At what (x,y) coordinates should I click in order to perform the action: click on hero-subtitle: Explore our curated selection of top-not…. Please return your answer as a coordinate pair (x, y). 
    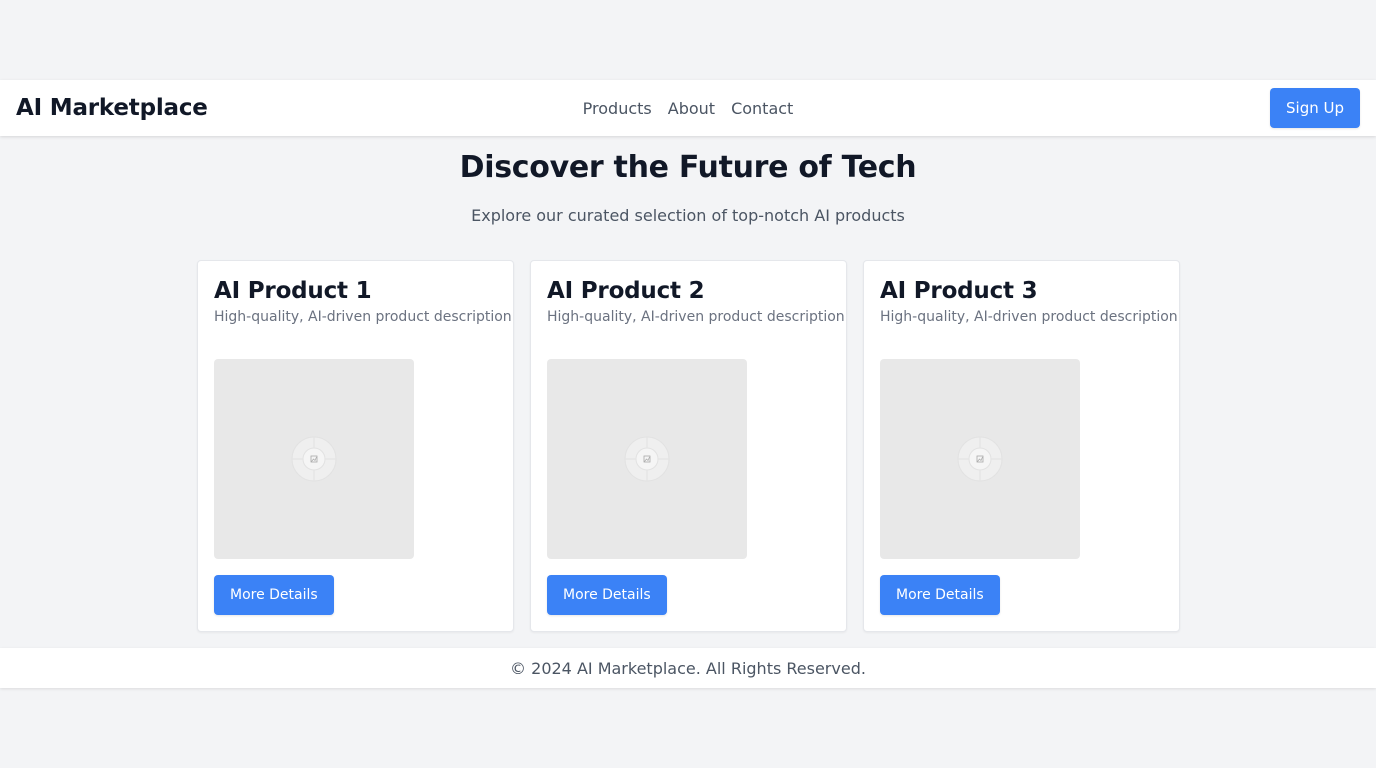
    Looking at the image, I should click on (688, 215).